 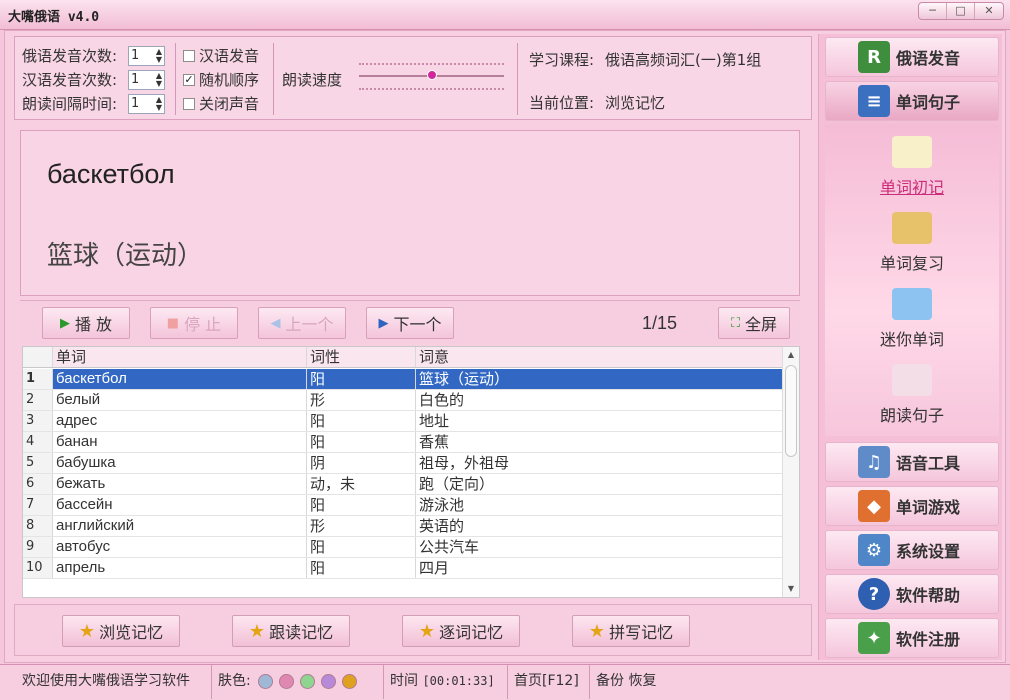 I want to click on row-word: баскетбол, so click(x=180, y=379).